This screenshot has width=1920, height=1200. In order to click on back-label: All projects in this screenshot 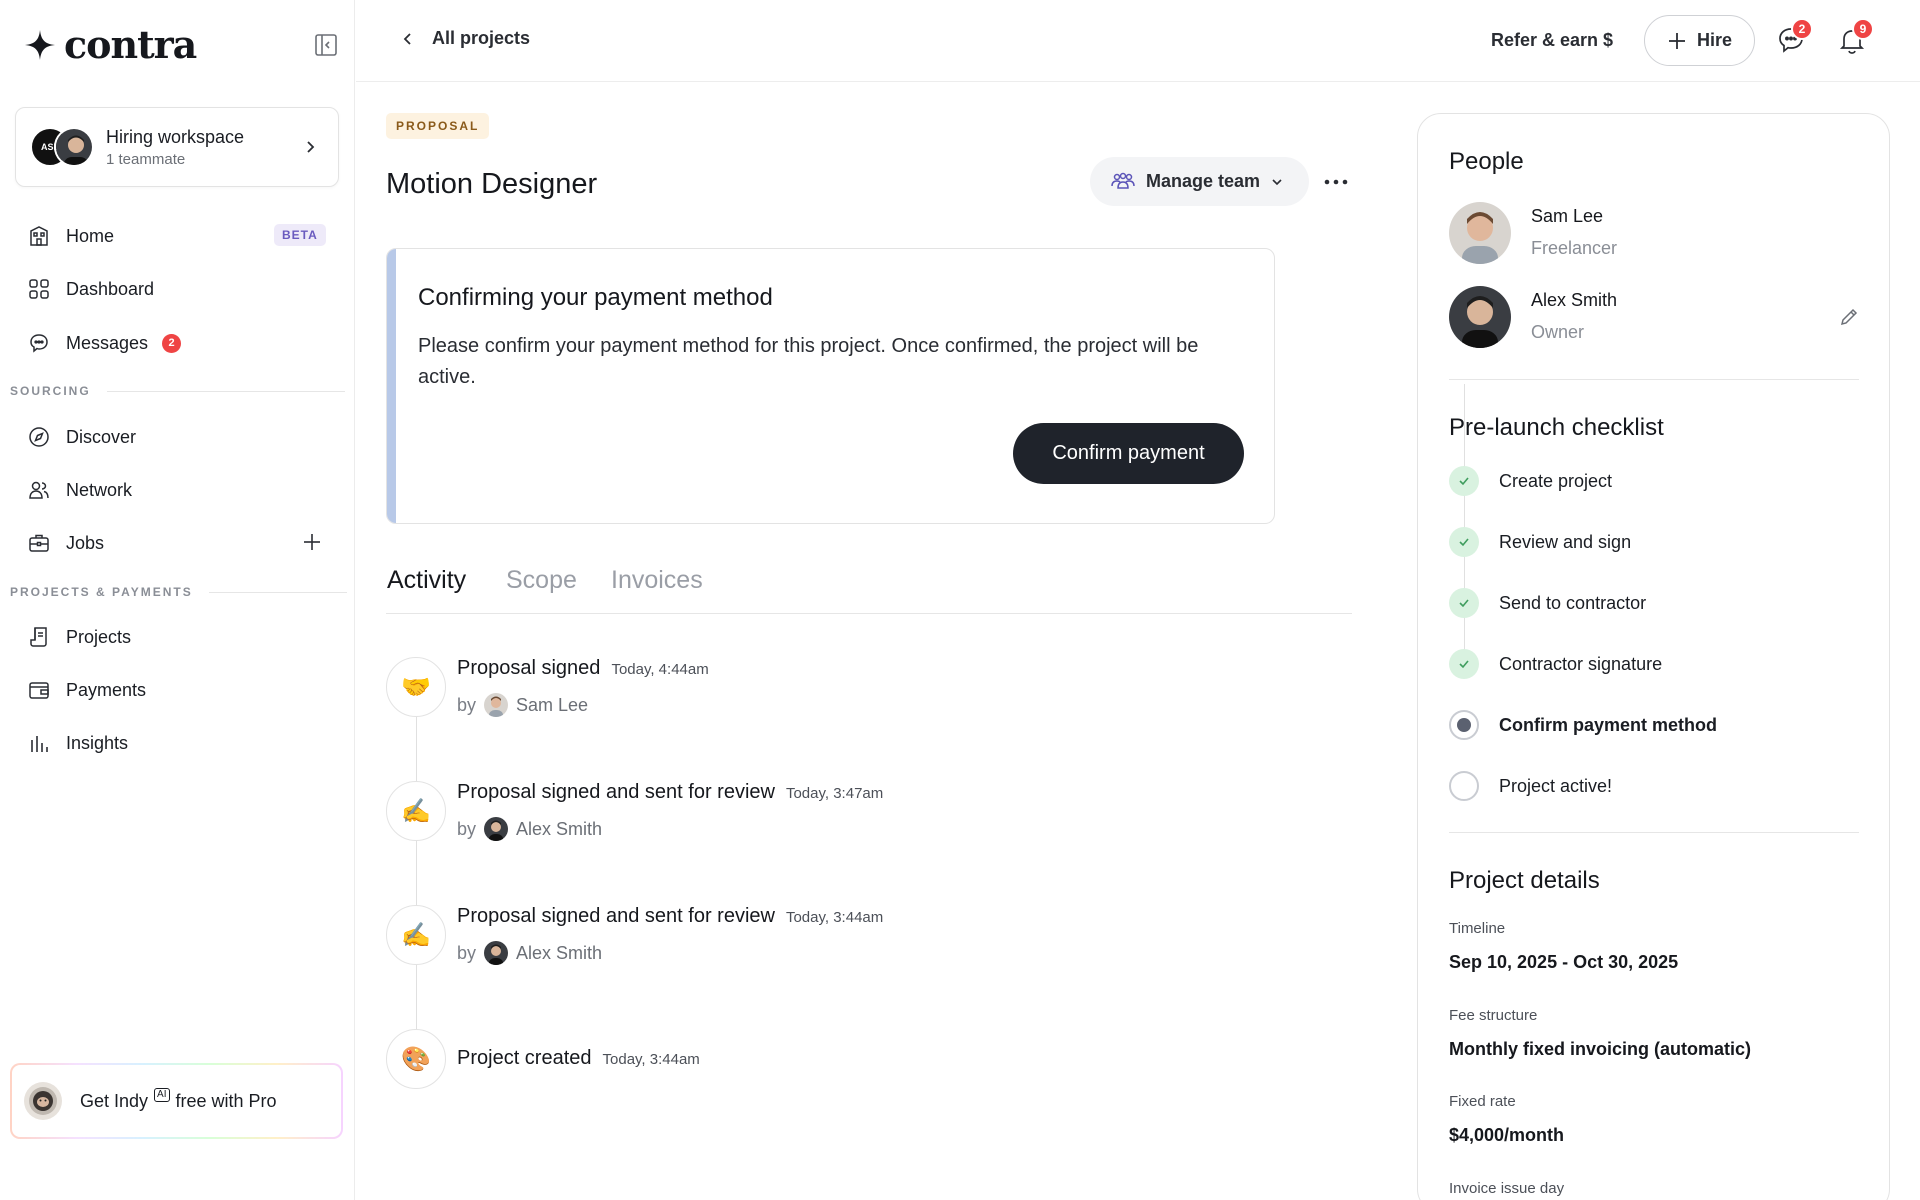, I will do `click(481, 38)`.